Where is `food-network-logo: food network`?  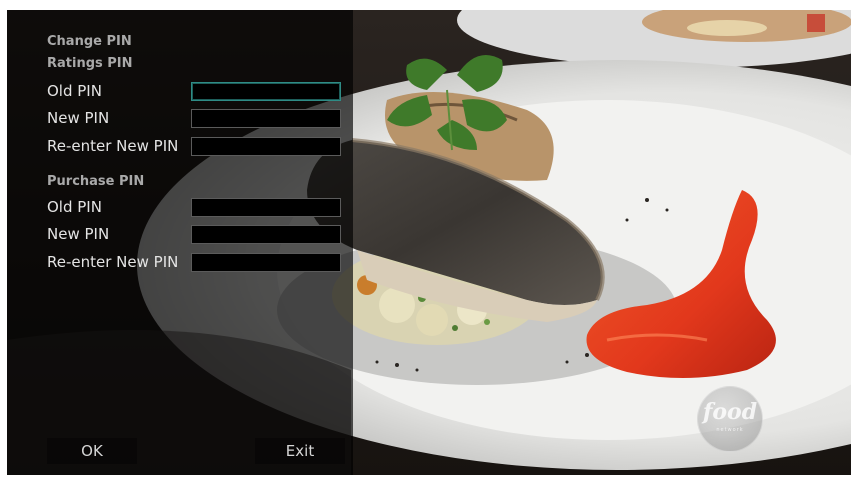
food-network-logo: food network is located at coordinates (730, 419).